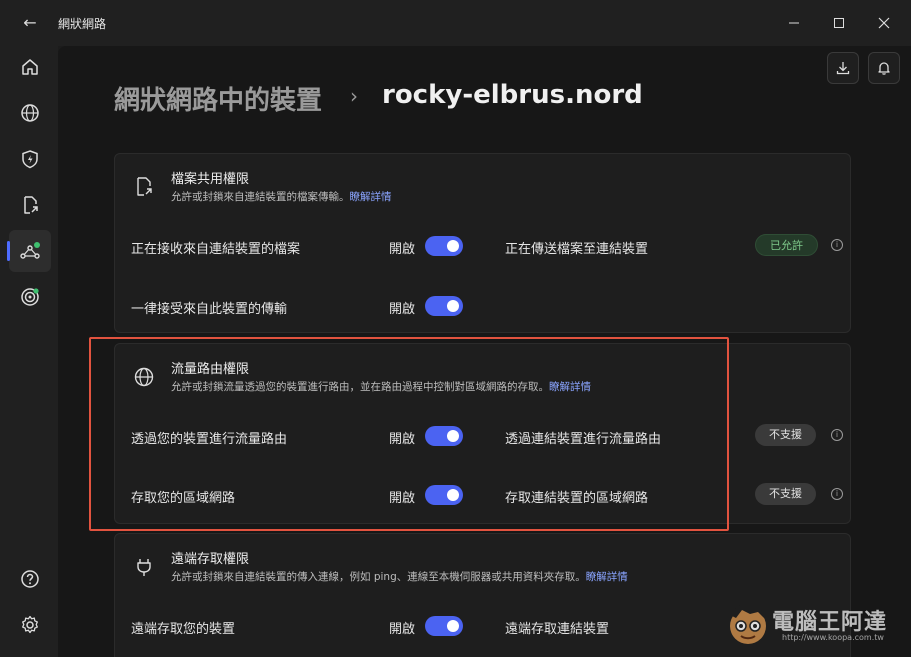 The image size is (911, 657). I want to click on minimize-icon, so click(794, 23).